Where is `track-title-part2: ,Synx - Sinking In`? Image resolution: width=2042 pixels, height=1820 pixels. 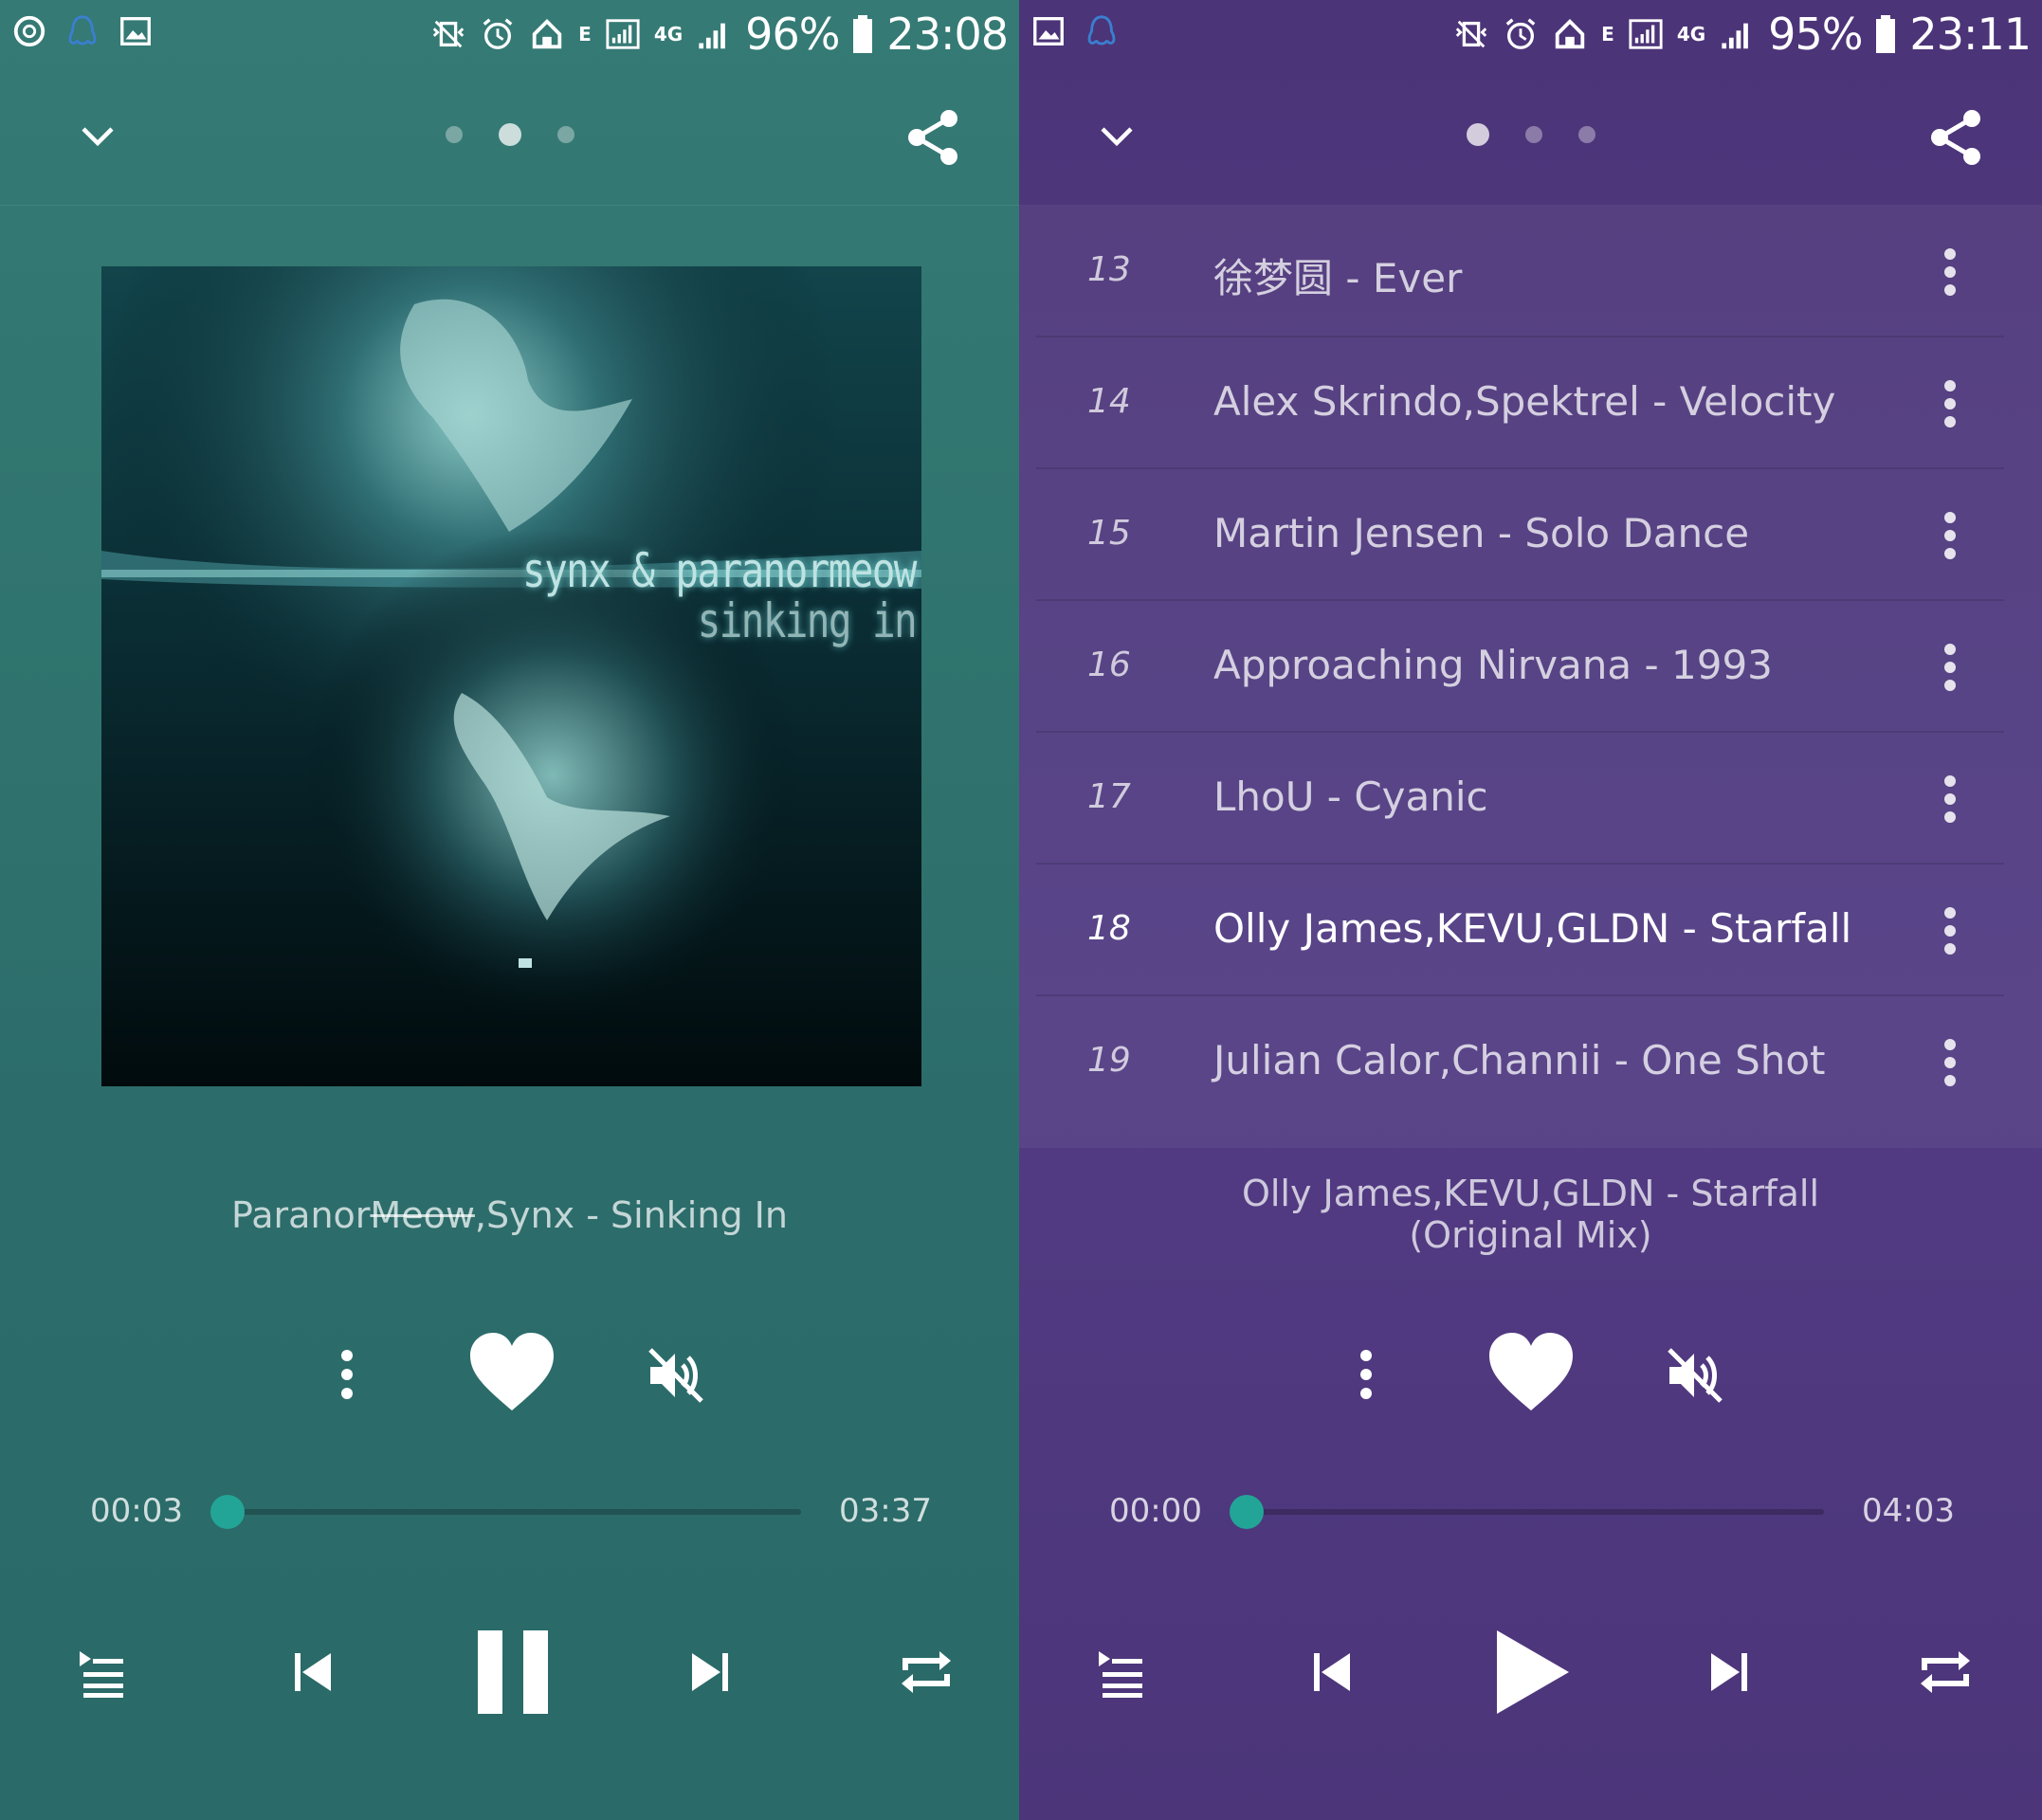 track-title-part2: ,Synx - Sinking In is located at coordinates (631, 1215).